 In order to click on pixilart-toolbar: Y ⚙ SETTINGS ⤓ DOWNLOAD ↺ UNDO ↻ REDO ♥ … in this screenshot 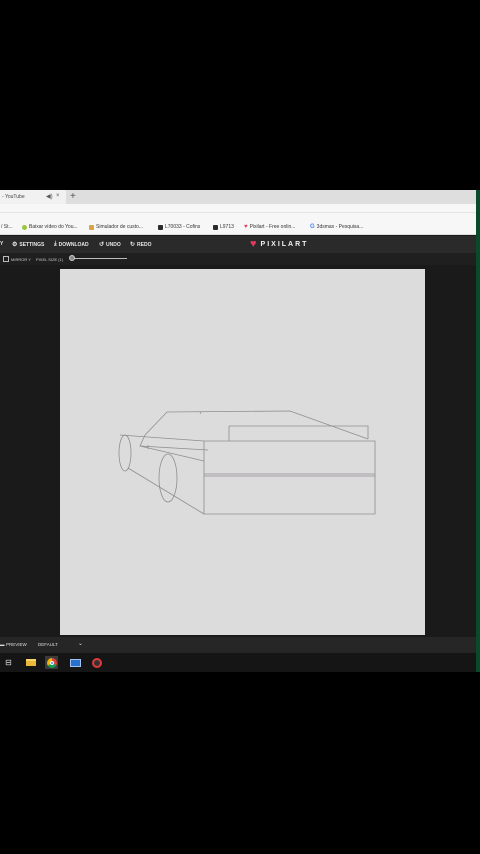, I will do `click(239, 244)`.